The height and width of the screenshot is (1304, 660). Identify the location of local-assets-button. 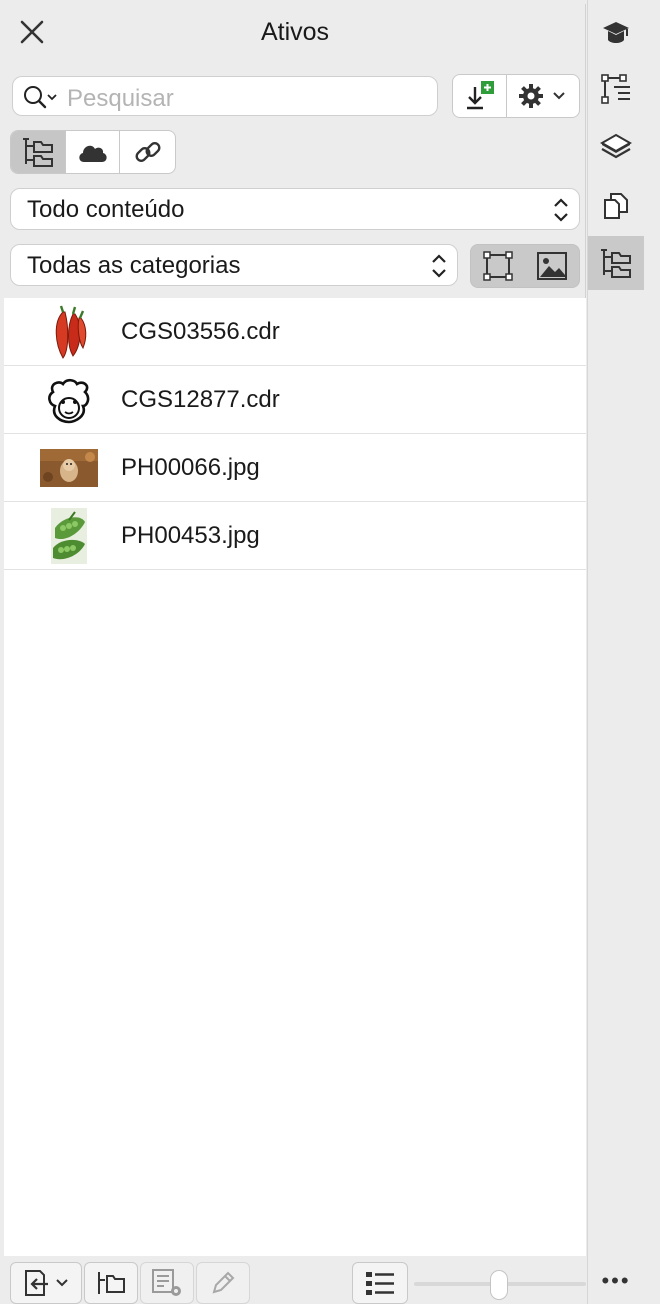
(38, 152).